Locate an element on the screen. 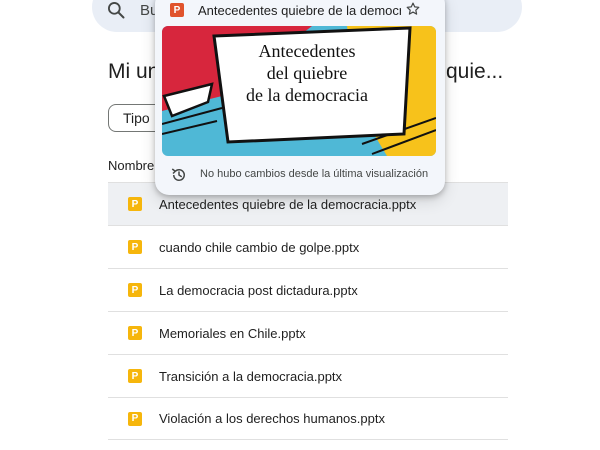 The height and width of the screenshot is (450, 600). file-row: P Transición a la democracia.pptx is located at coordinates (308, 375).